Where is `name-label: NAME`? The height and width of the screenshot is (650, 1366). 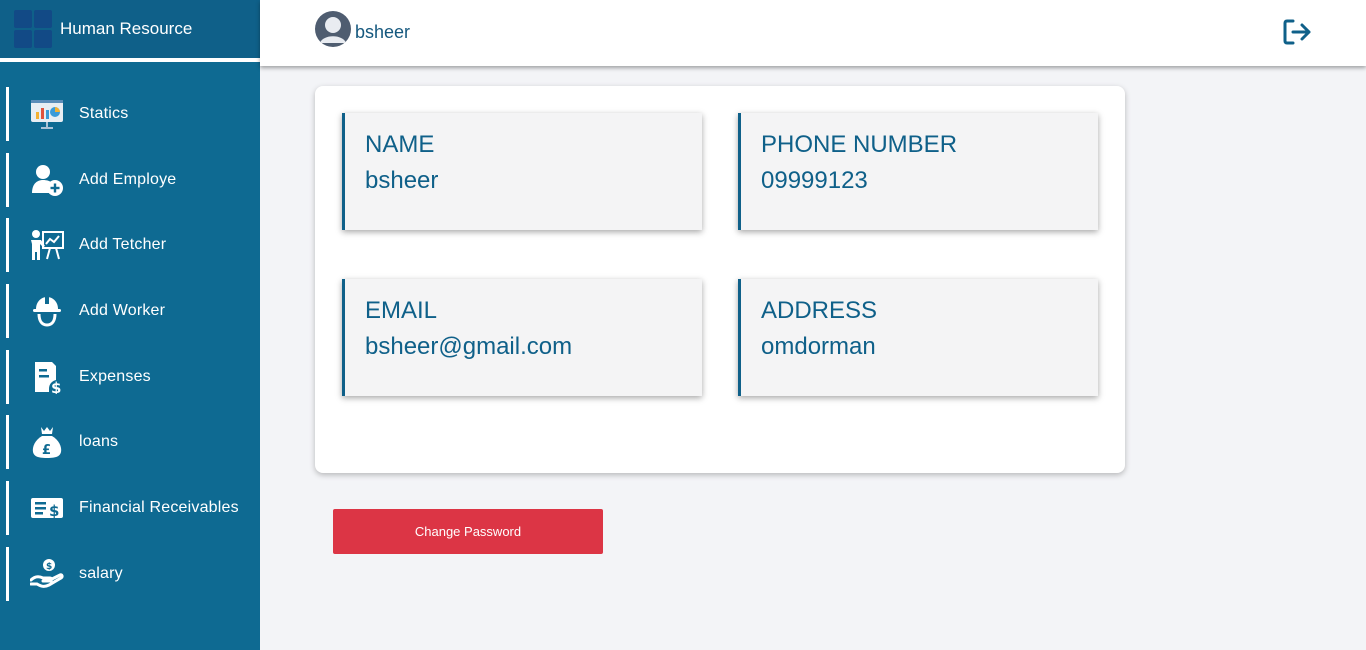
name-label: NAME is located at coordinates (400, 144).